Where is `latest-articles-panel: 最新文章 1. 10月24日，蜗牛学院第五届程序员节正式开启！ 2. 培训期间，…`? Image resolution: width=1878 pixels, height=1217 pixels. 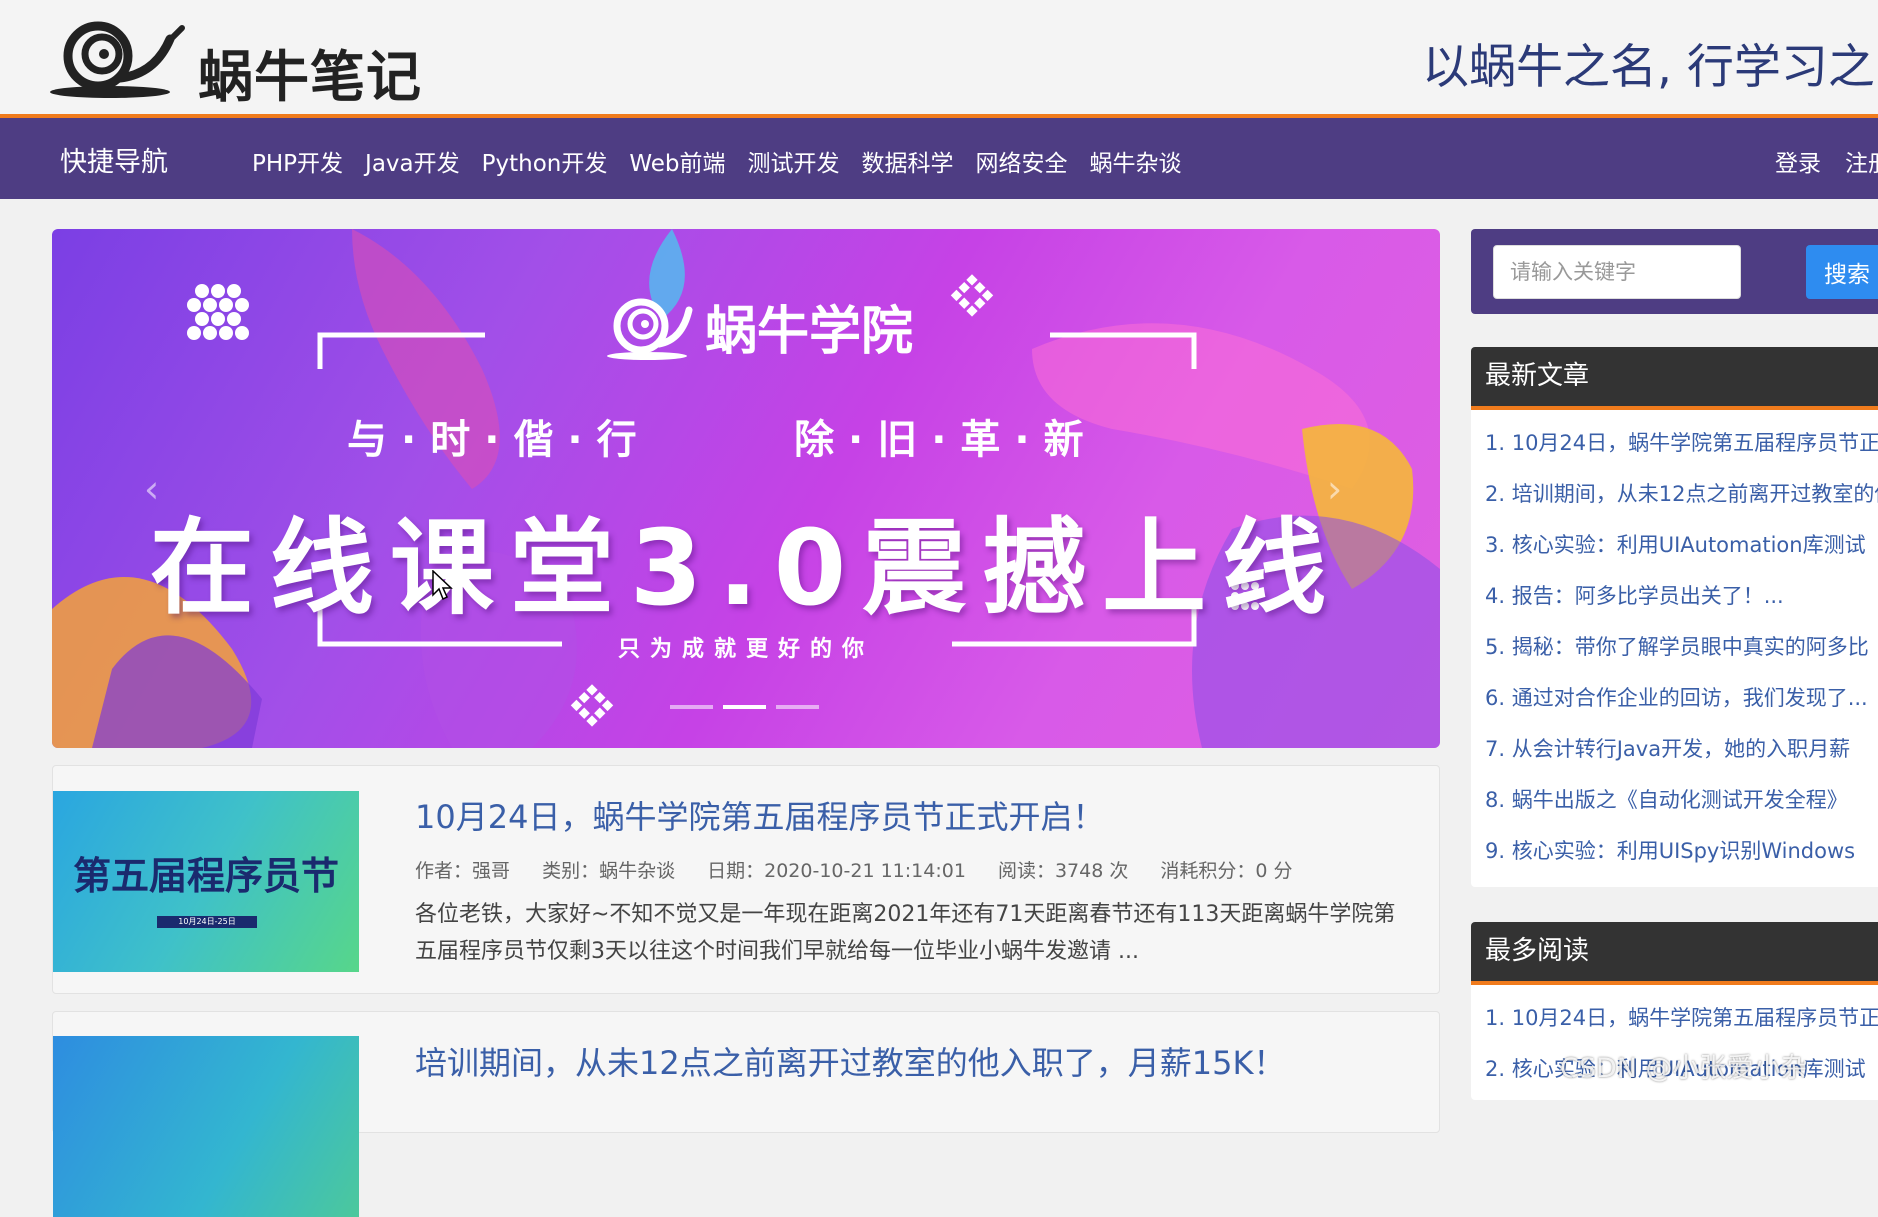 latest-articles-panel: 最新文章 1. 10月24日，蜗牛学院第五届程序员节正式开启！ 2. 培训期间，… is located at coordinates (1674, 617).